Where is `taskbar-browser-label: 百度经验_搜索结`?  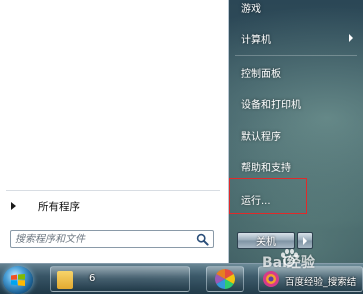 taskbar-browser-label: 百度经验_搜索结 is located at coordinates (321, 282).